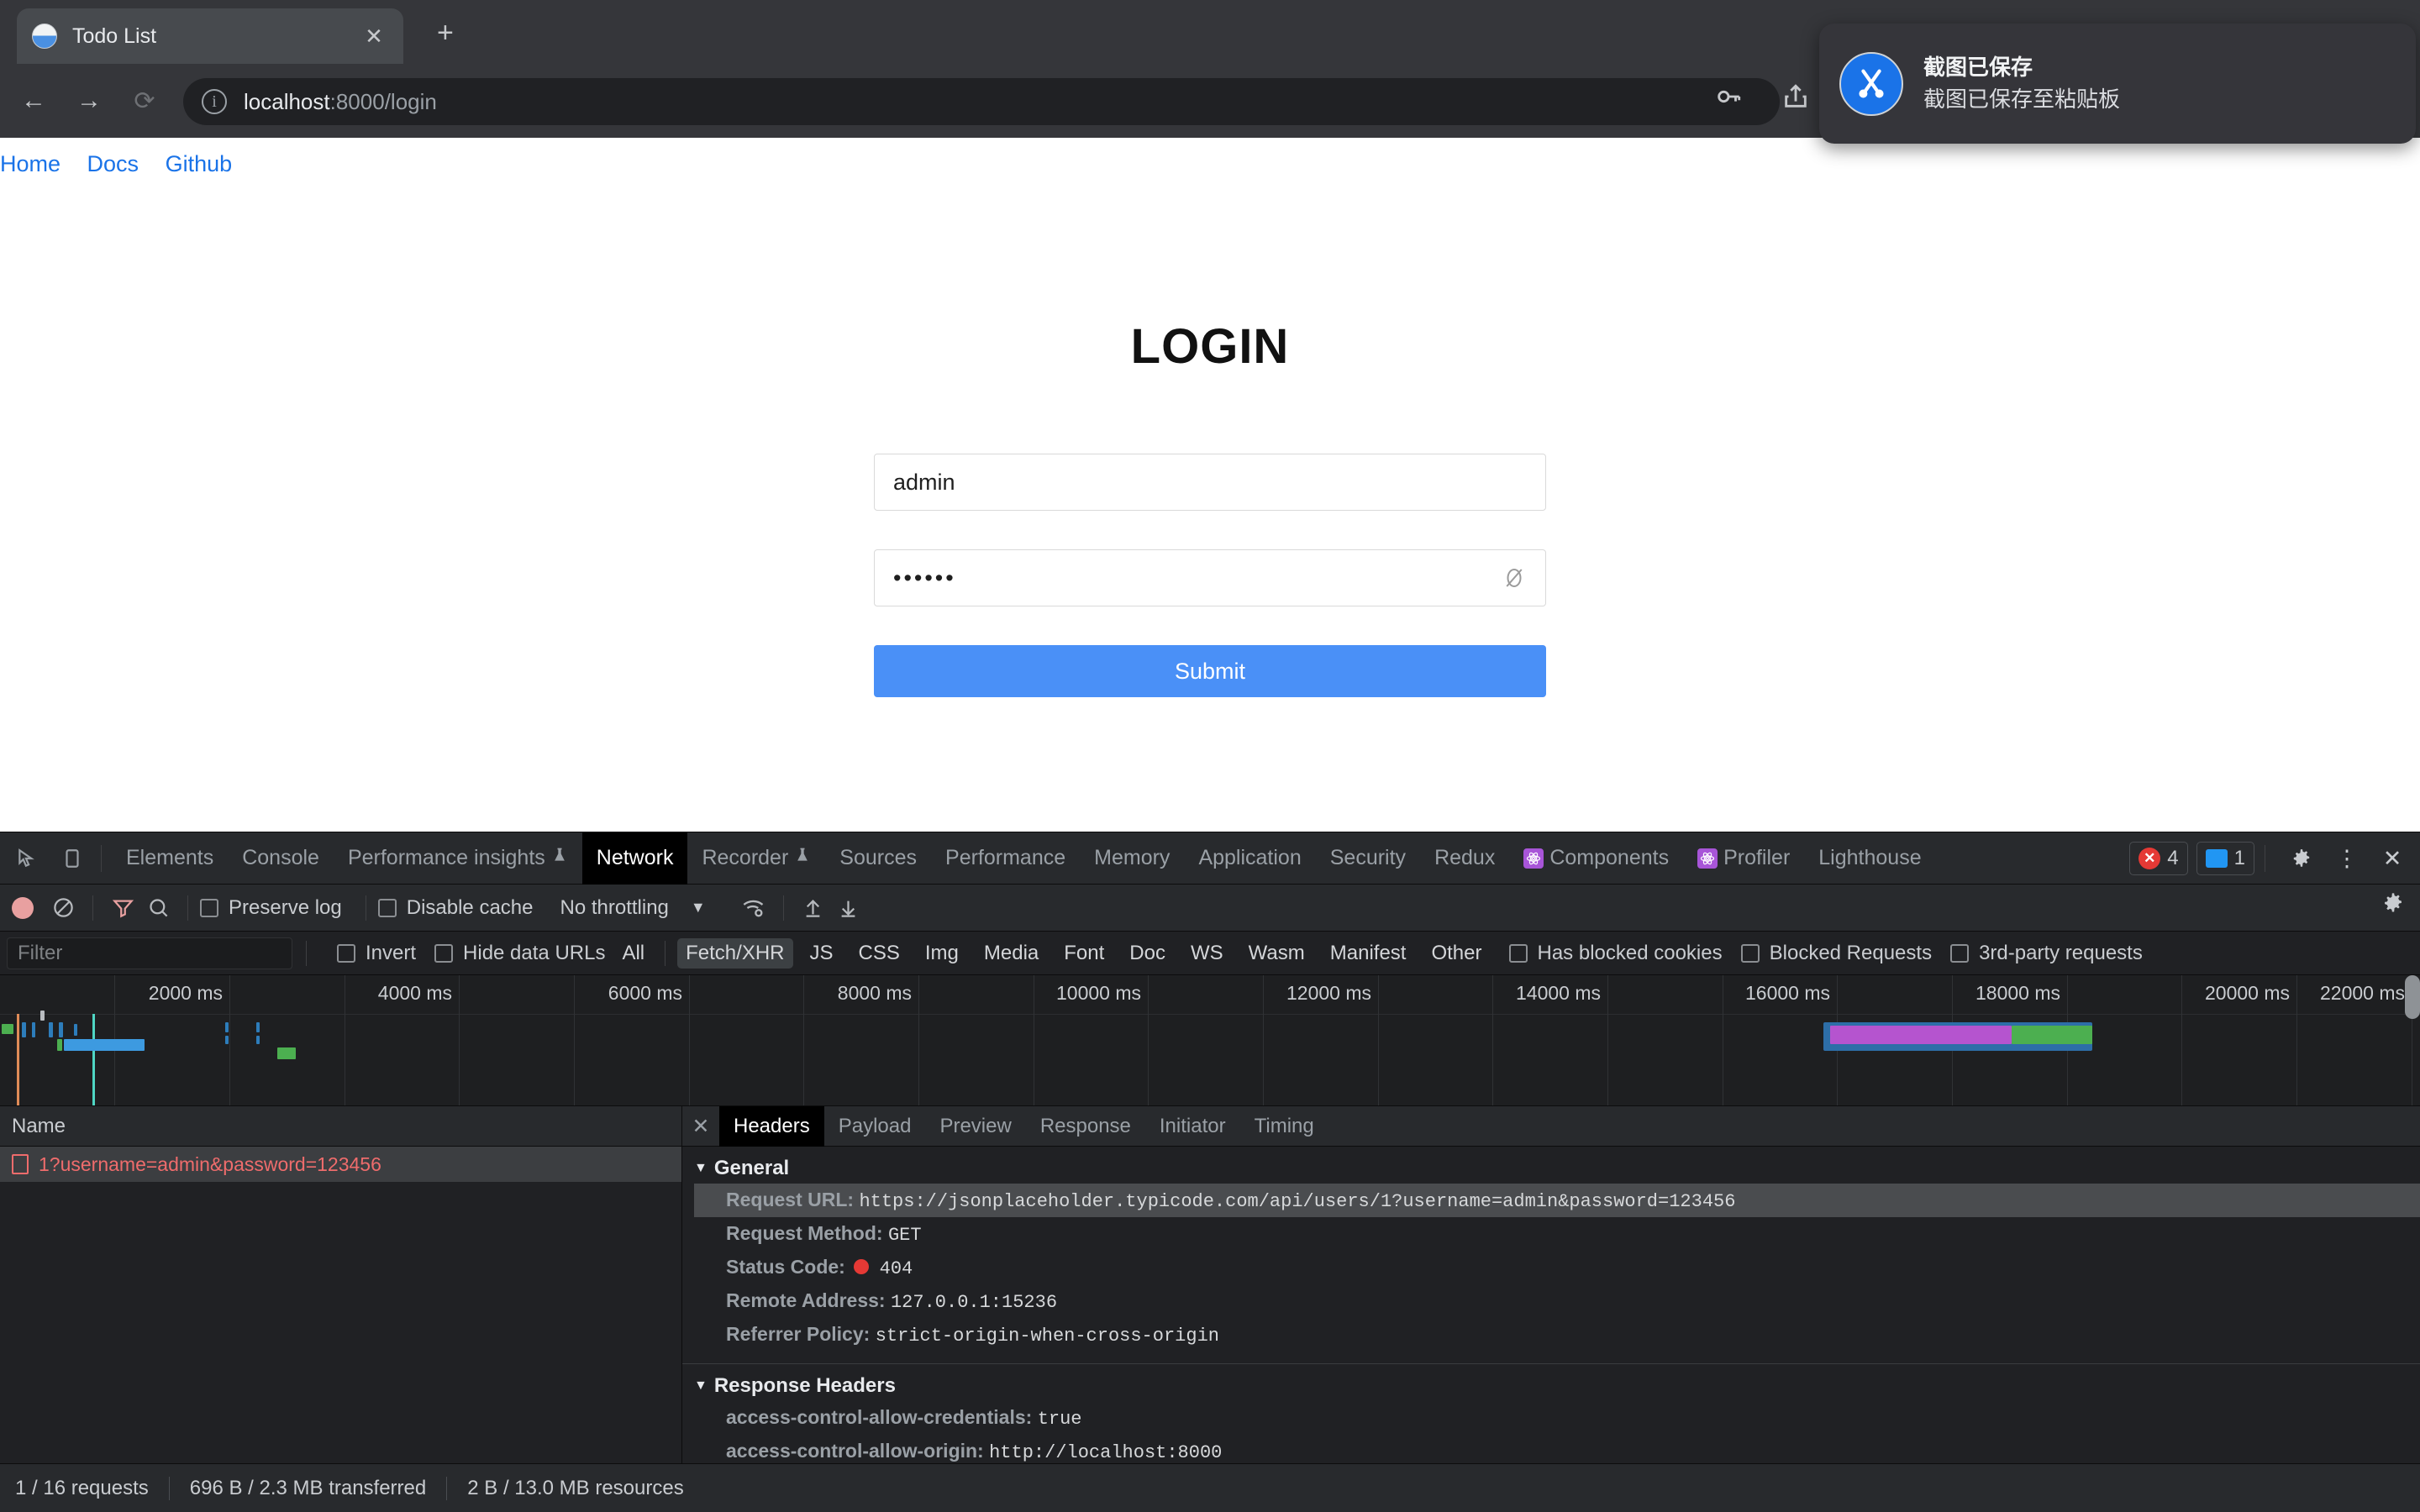 The height and width of the screenshot is (1512, 2420). What do you see at coordinates (1514, 580) in the screenshot?
I see `eye-off-icon` at bounding box center [1514, 580].